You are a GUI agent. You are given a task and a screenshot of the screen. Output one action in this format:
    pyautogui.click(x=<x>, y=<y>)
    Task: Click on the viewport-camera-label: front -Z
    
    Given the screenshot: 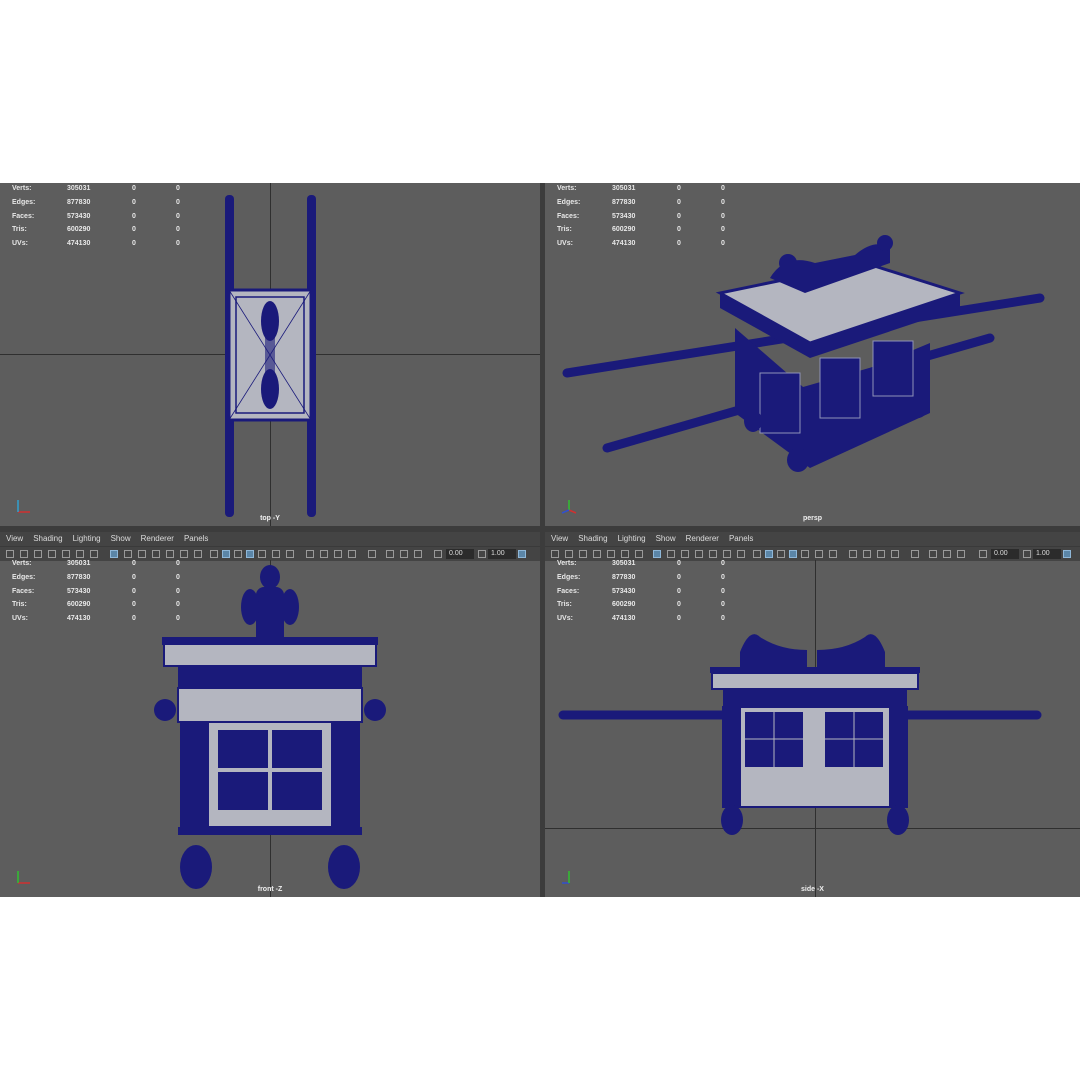 What is the action you would take?
    pyautogui.click(x=270, y=889)
    